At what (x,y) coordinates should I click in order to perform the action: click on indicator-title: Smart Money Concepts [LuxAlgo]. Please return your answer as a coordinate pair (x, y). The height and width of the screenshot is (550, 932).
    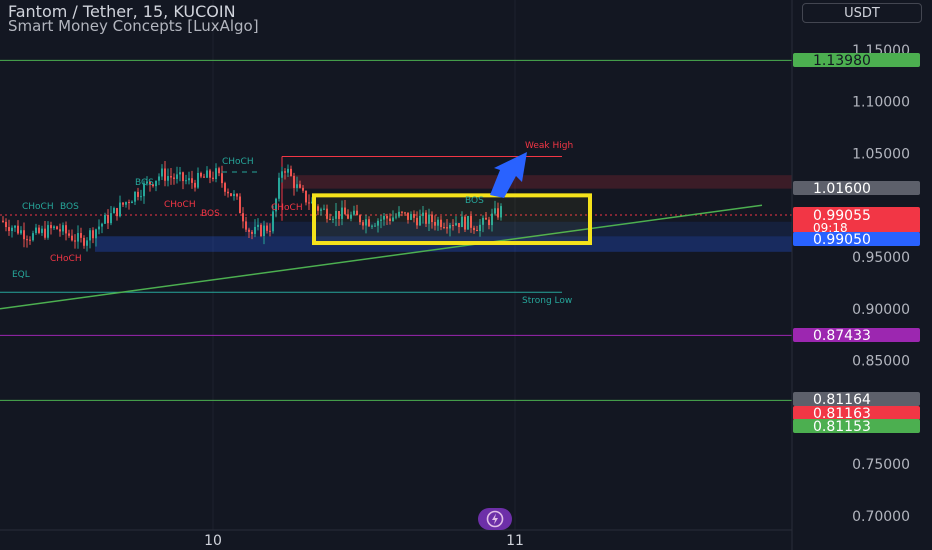
    Looking at the image, I should click on (133, 26).